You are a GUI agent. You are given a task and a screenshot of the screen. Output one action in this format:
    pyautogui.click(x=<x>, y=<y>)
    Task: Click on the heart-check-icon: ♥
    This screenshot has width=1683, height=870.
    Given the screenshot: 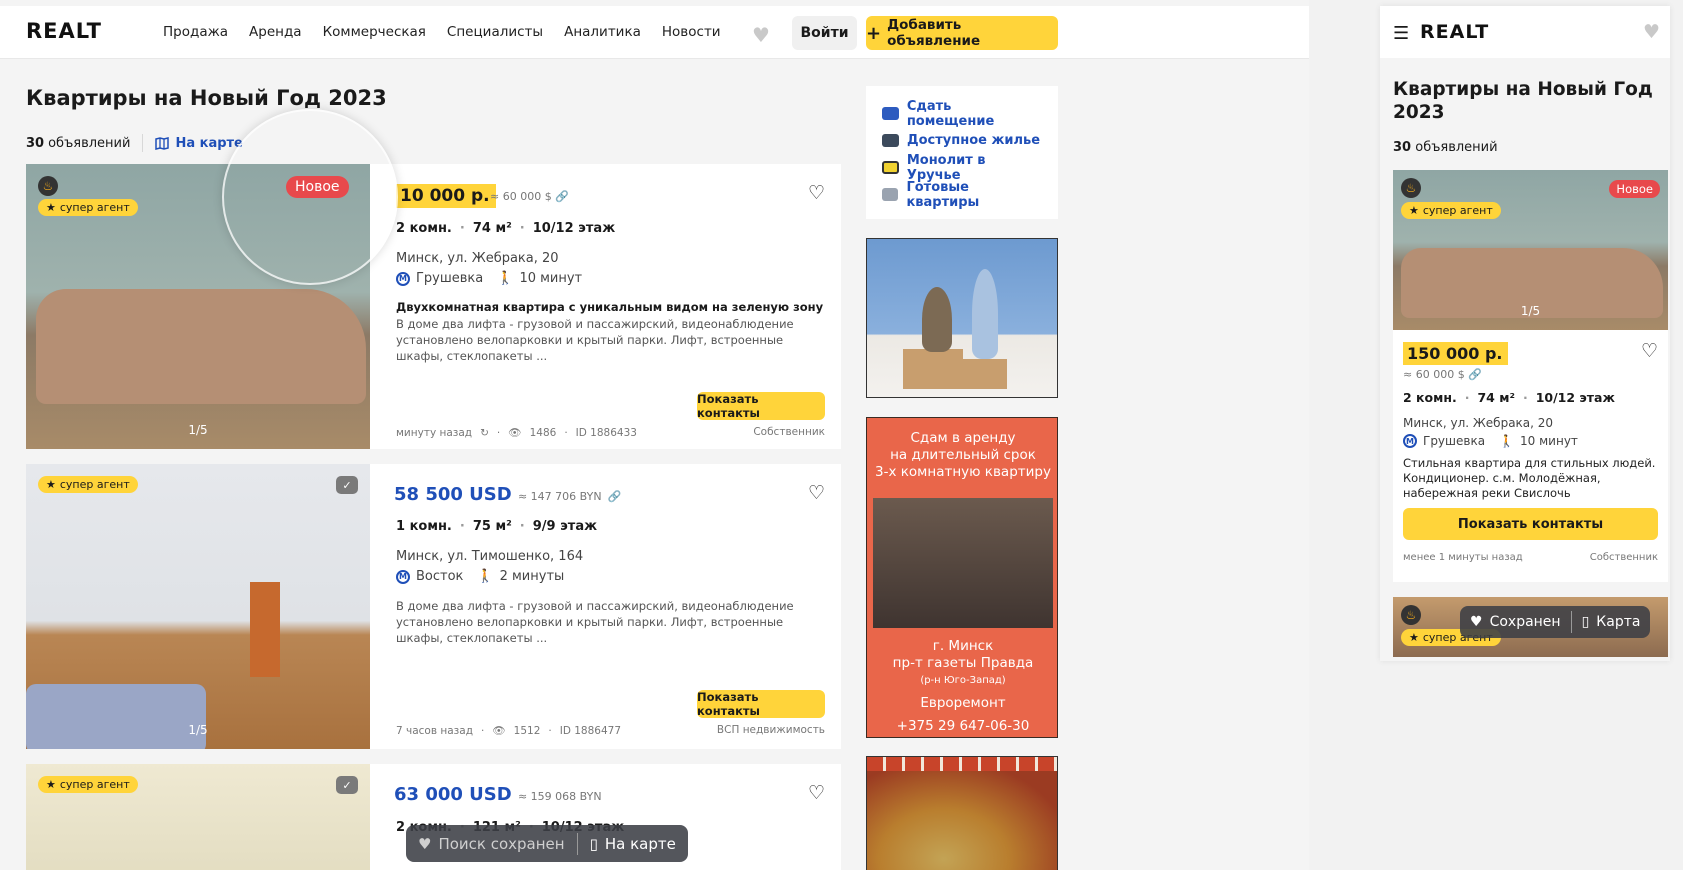 What is the action you would take?
    pyautogui.click(x=1476, y=622)
    